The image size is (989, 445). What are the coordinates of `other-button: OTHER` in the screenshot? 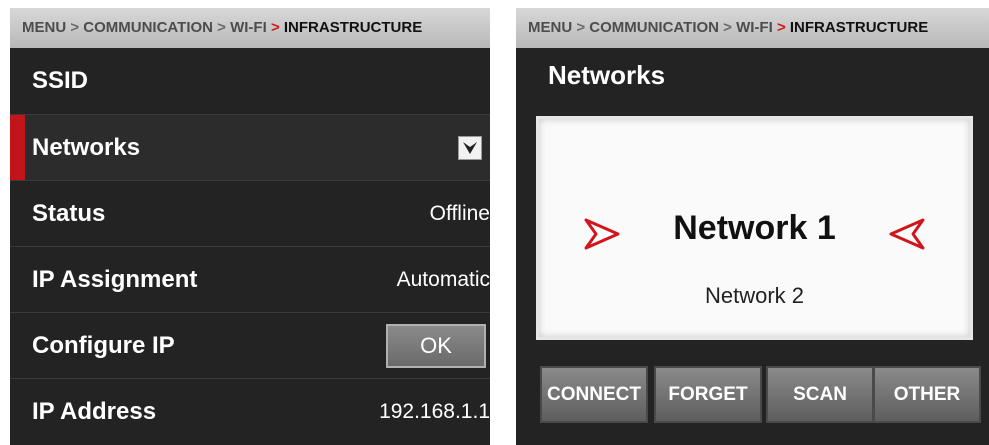 It's located at (927, 394).